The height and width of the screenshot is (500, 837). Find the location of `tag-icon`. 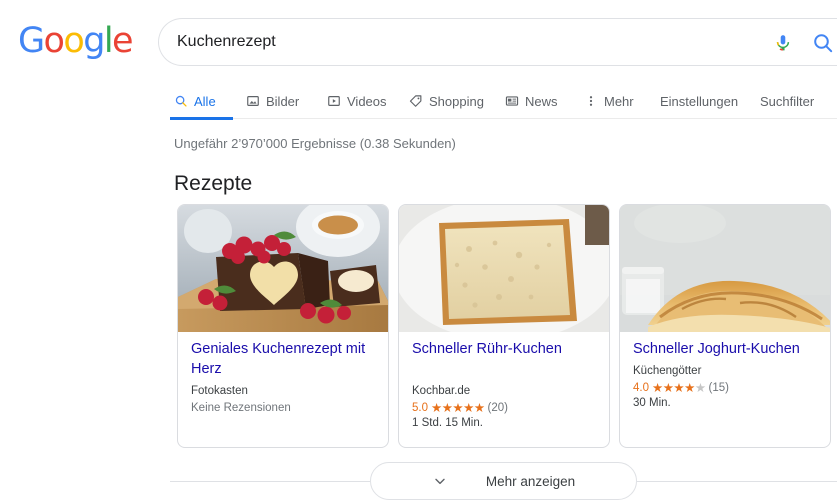

tag-icon is located at coordinates (416, 101).